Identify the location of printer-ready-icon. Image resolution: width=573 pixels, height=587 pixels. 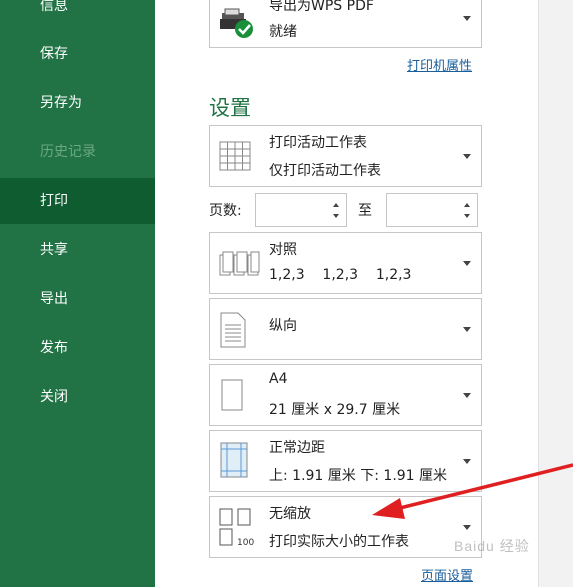
(238, 24).